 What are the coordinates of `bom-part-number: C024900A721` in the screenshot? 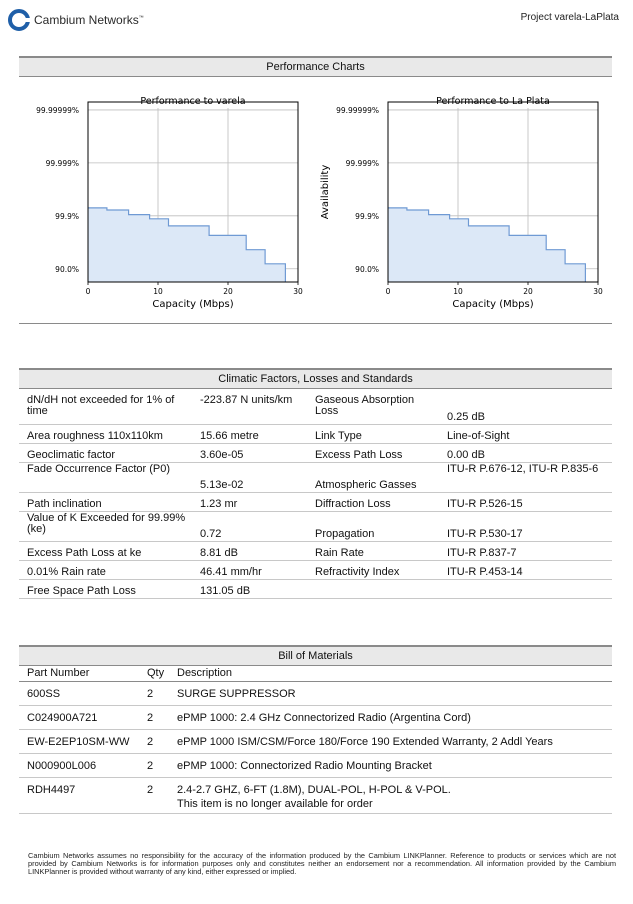 It's located at (79, 717).